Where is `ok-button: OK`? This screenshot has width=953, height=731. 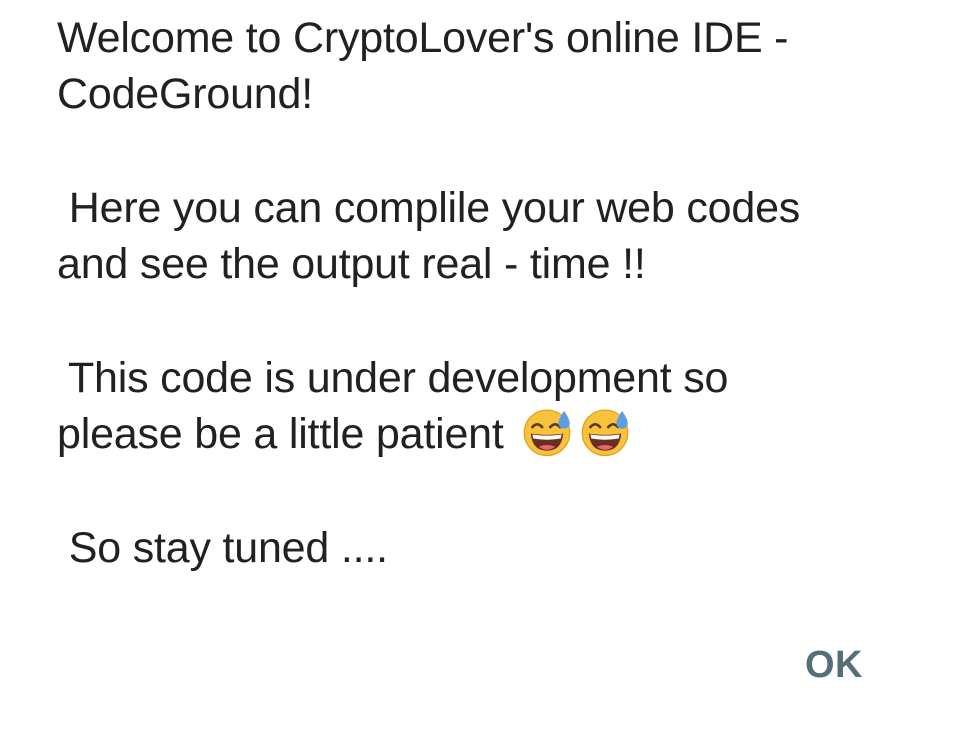 ok-button: OK is located at coordinates (834, 665).